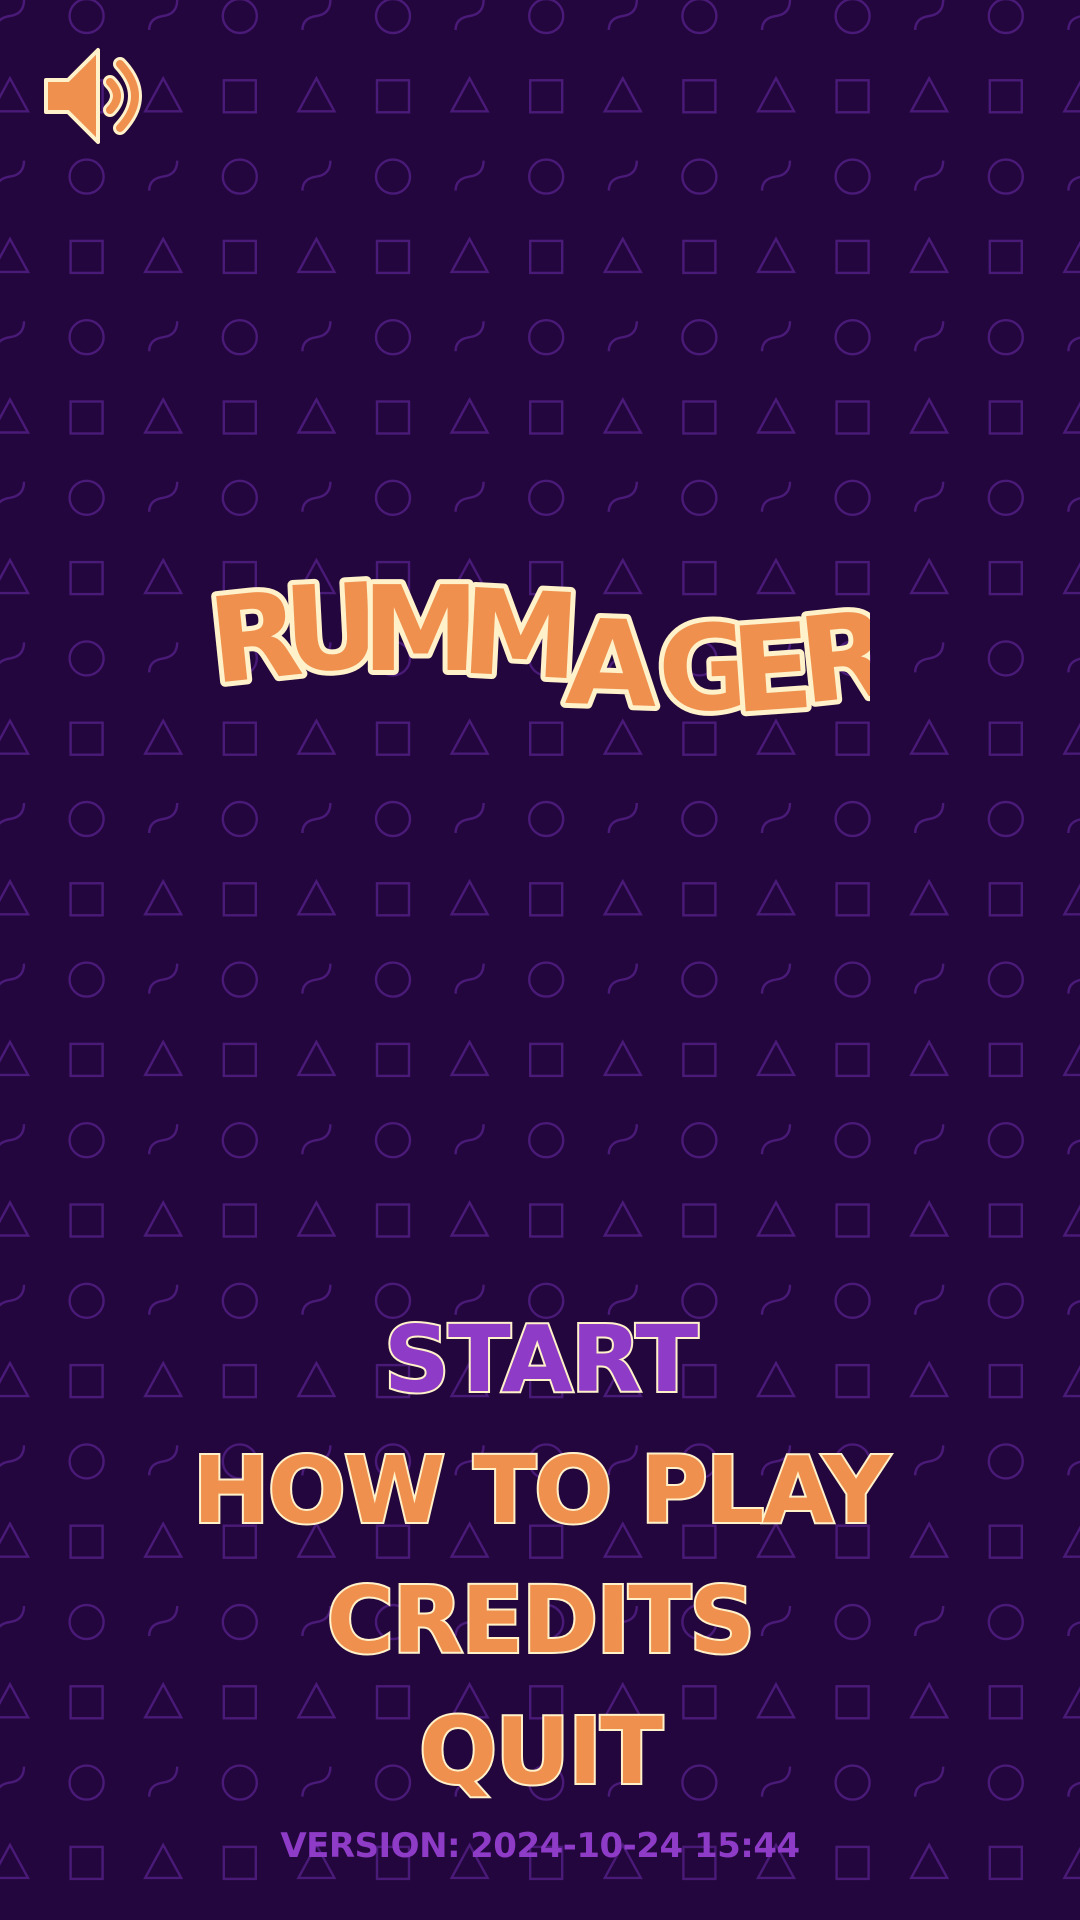  I want to click on quit-button: QUIT, so click(540, 1751).